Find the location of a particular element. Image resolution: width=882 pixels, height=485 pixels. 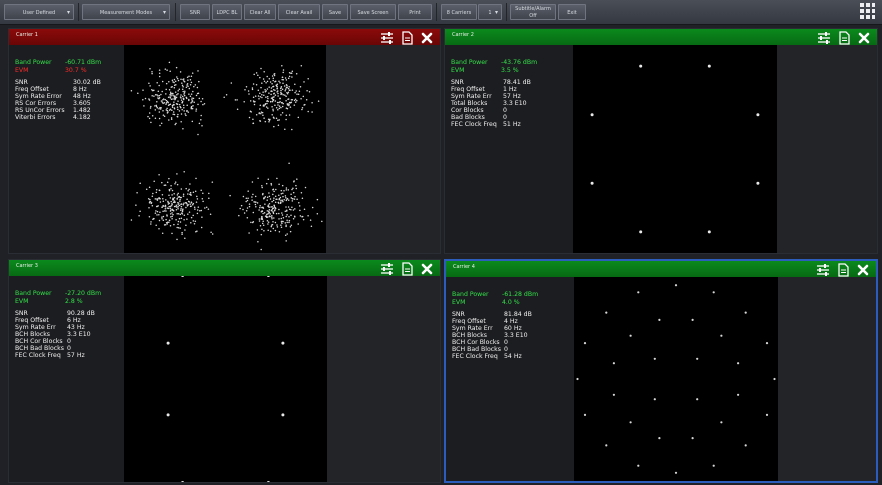

stat-row: Freq Offset 4 Hz is located at coordinates (485, 321).